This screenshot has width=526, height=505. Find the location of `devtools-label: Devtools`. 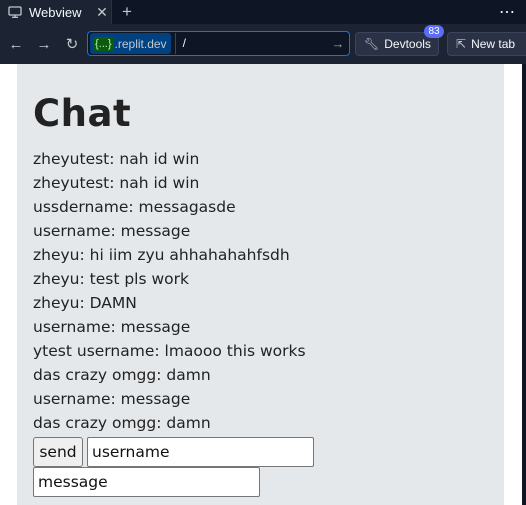

devtools-label: Devtools is located at coordinates (407, 44).